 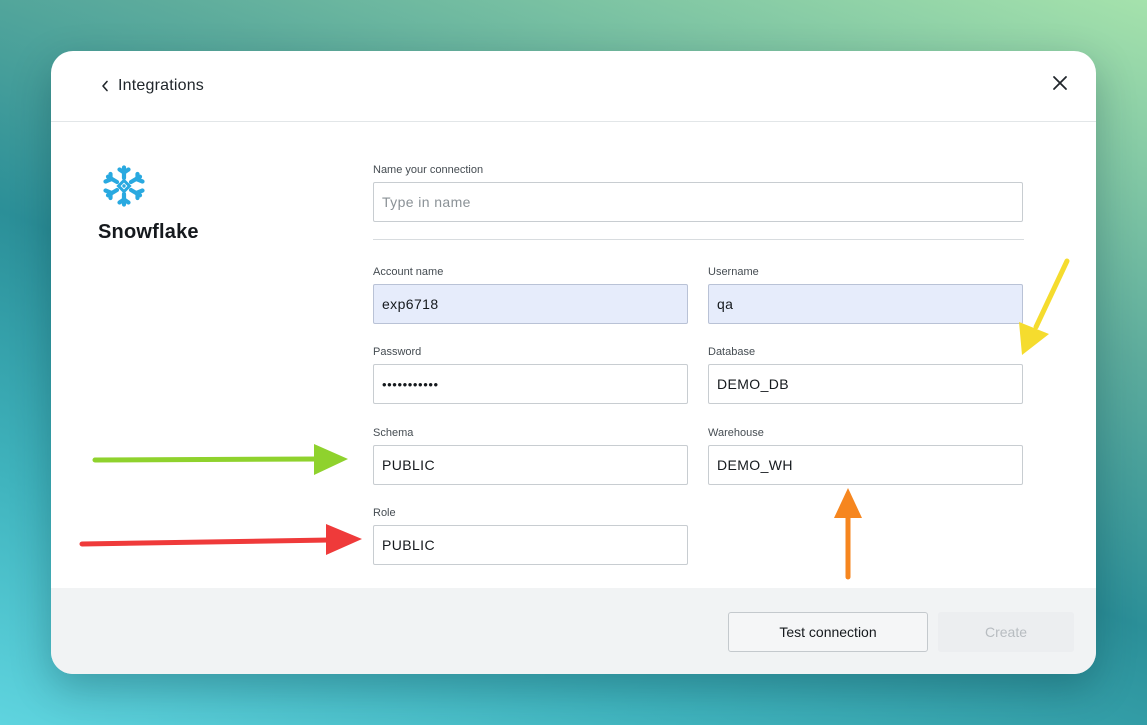 What do you see at coordinates (736, 433) in the screenshot?
I see `warehouse-label: Warehouse` at bounding box center [736, 433].